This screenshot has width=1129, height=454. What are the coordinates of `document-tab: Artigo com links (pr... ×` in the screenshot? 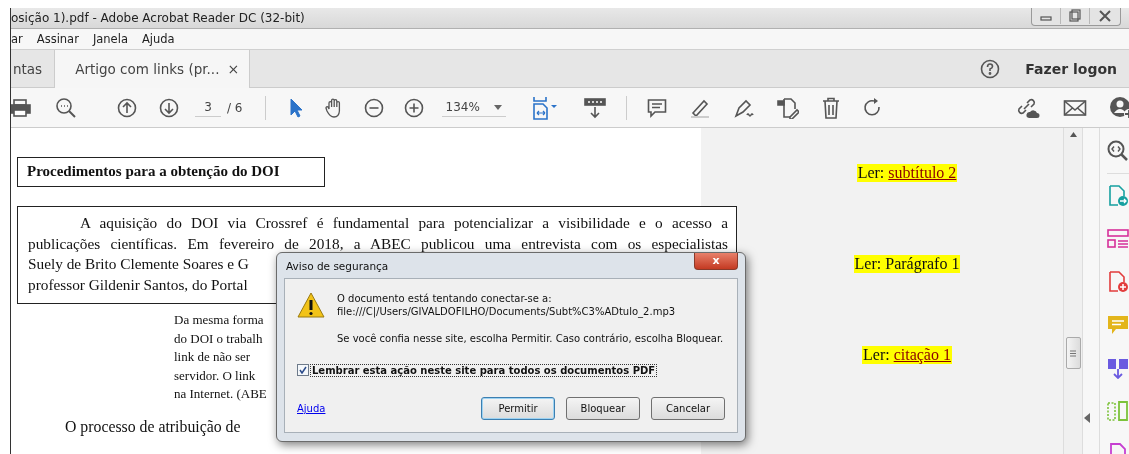 It's located at (153, 69).